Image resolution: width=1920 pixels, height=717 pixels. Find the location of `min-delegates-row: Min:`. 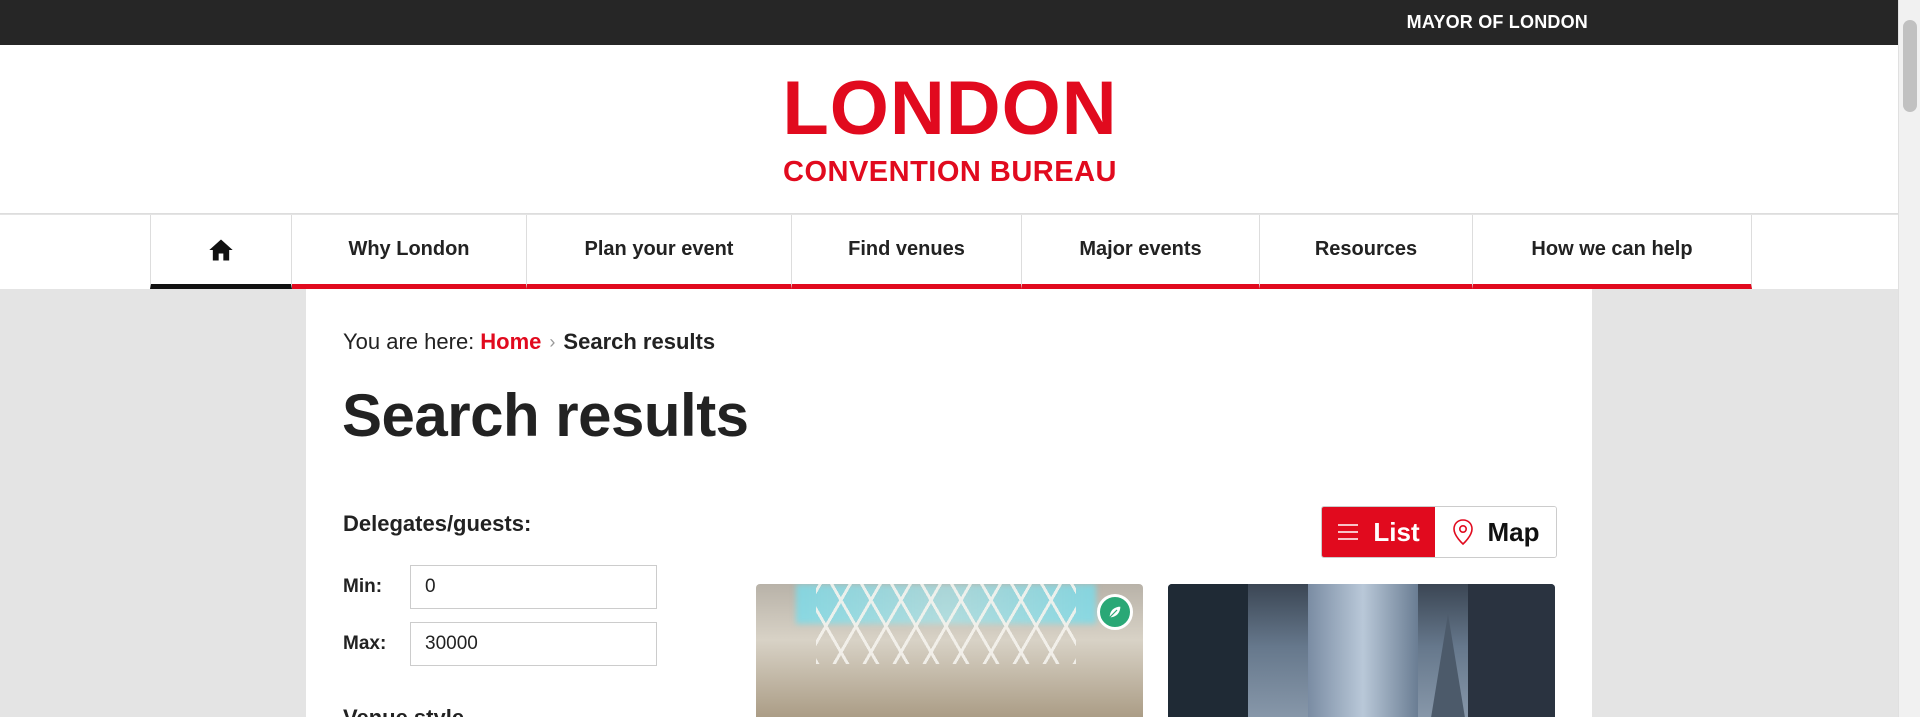

min-delegates-row: Min: is located at coordinates (500, 587).